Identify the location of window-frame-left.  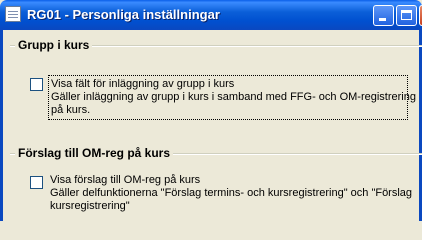
(1, 125).